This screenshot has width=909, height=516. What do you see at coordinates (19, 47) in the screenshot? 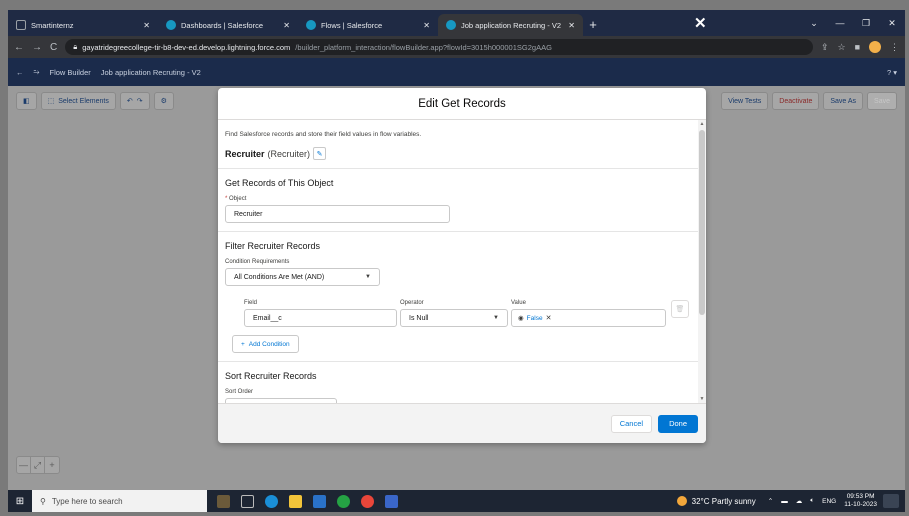
I see `back-icon: ←` at bounding box center [19, 47].